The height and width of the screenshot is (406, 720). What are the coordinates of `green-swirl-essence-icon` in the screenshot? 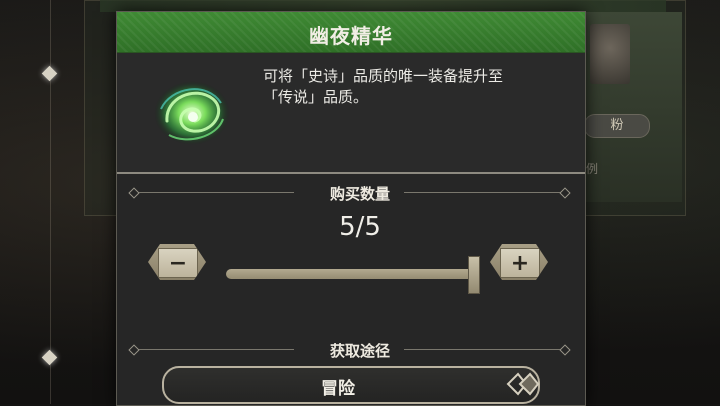 It's located at (192, 113).